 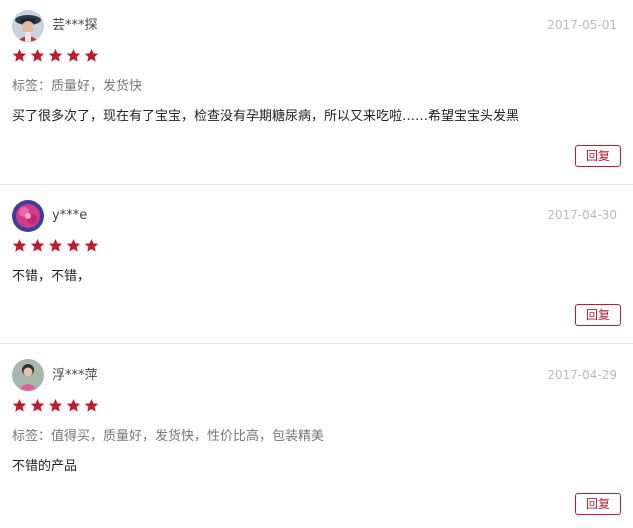 I want to click on review-content: 买了很多次了，现在有了宝宝，检查没有孕期糖尿病，所以又来吃啦……希望宝宝头发黑, so click(x=266, y=116).